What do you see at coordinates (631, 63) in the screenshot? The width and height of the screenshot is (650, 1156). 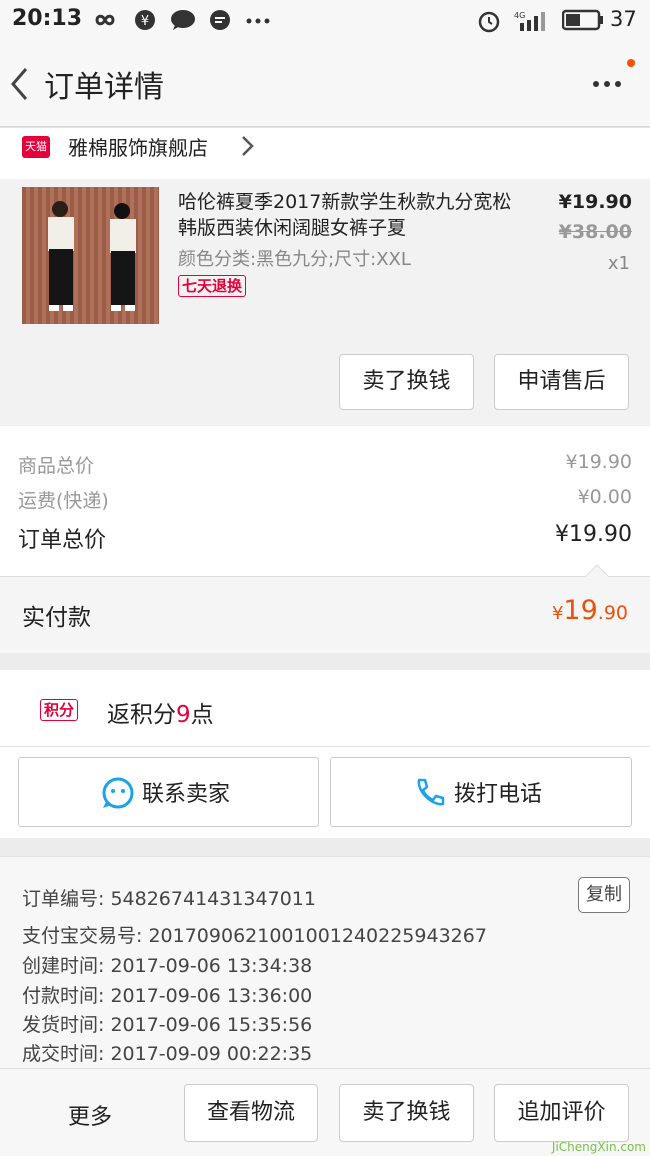 I see `notification-dot` at bounding box center [631, 63].